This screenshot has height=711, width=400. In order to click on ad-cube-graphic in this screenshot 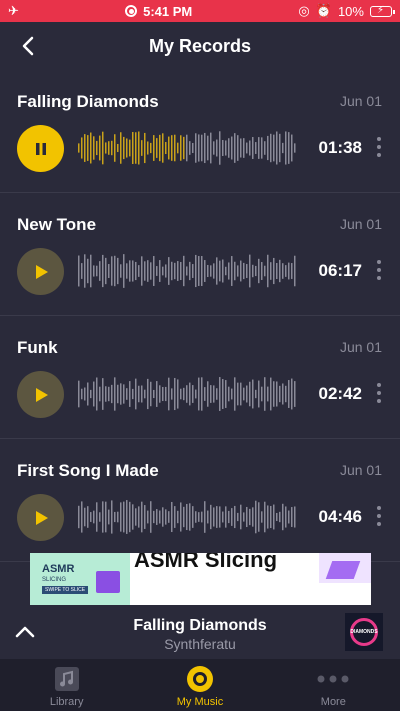, I will do `click(108, 582)`.